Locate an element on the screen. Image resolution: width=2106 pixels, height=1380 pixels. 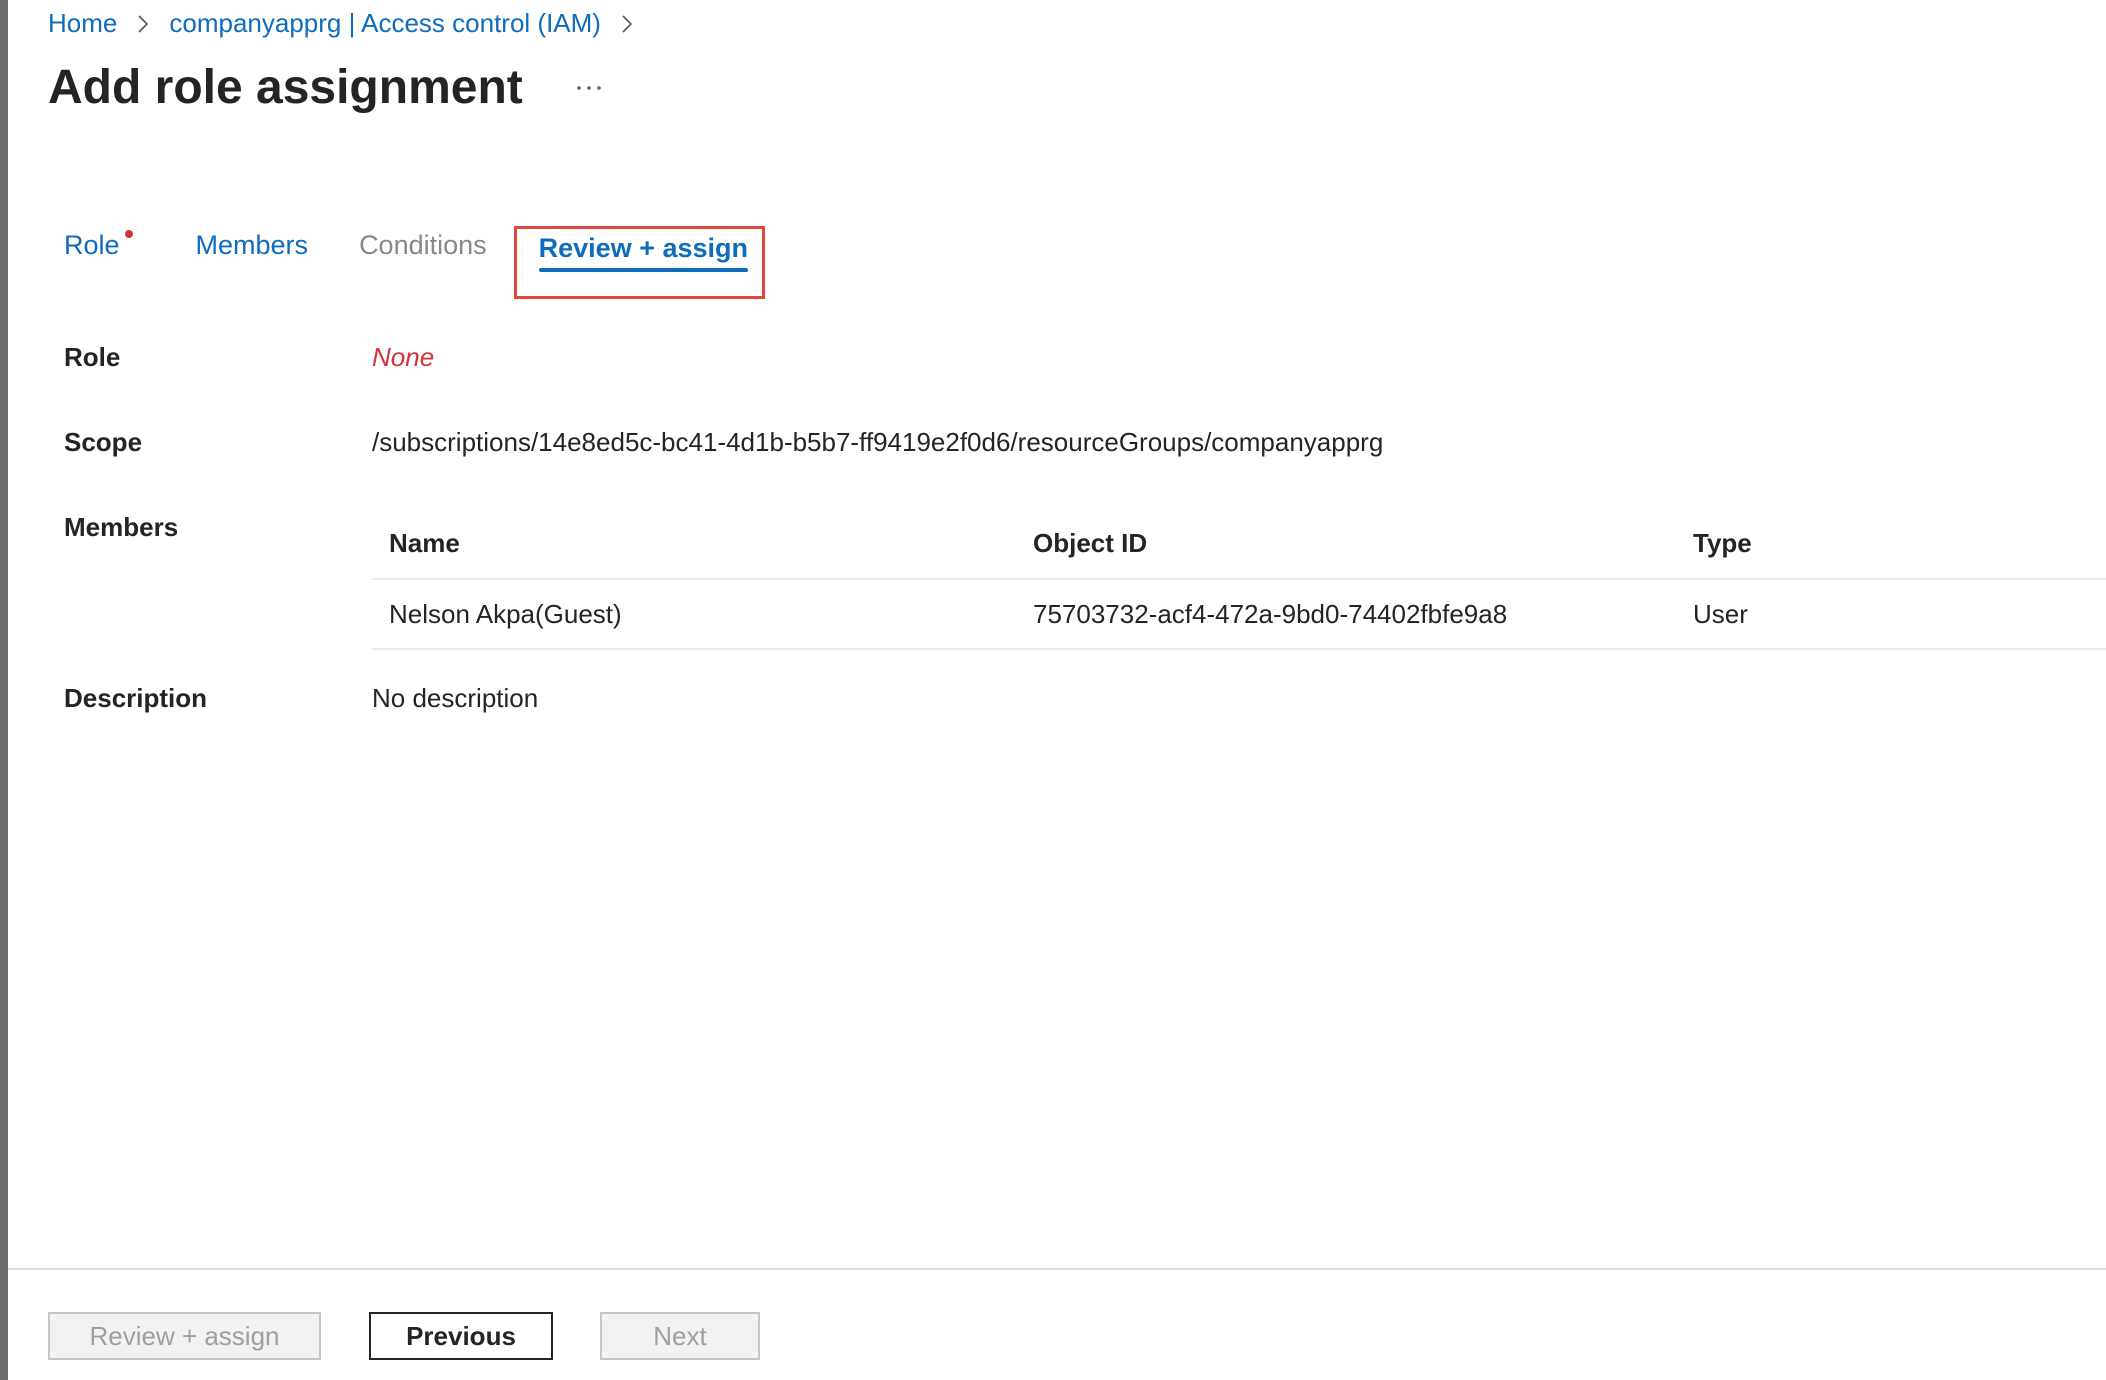
breadcrumb-home-link: Home is located at coordinates (82, 23).